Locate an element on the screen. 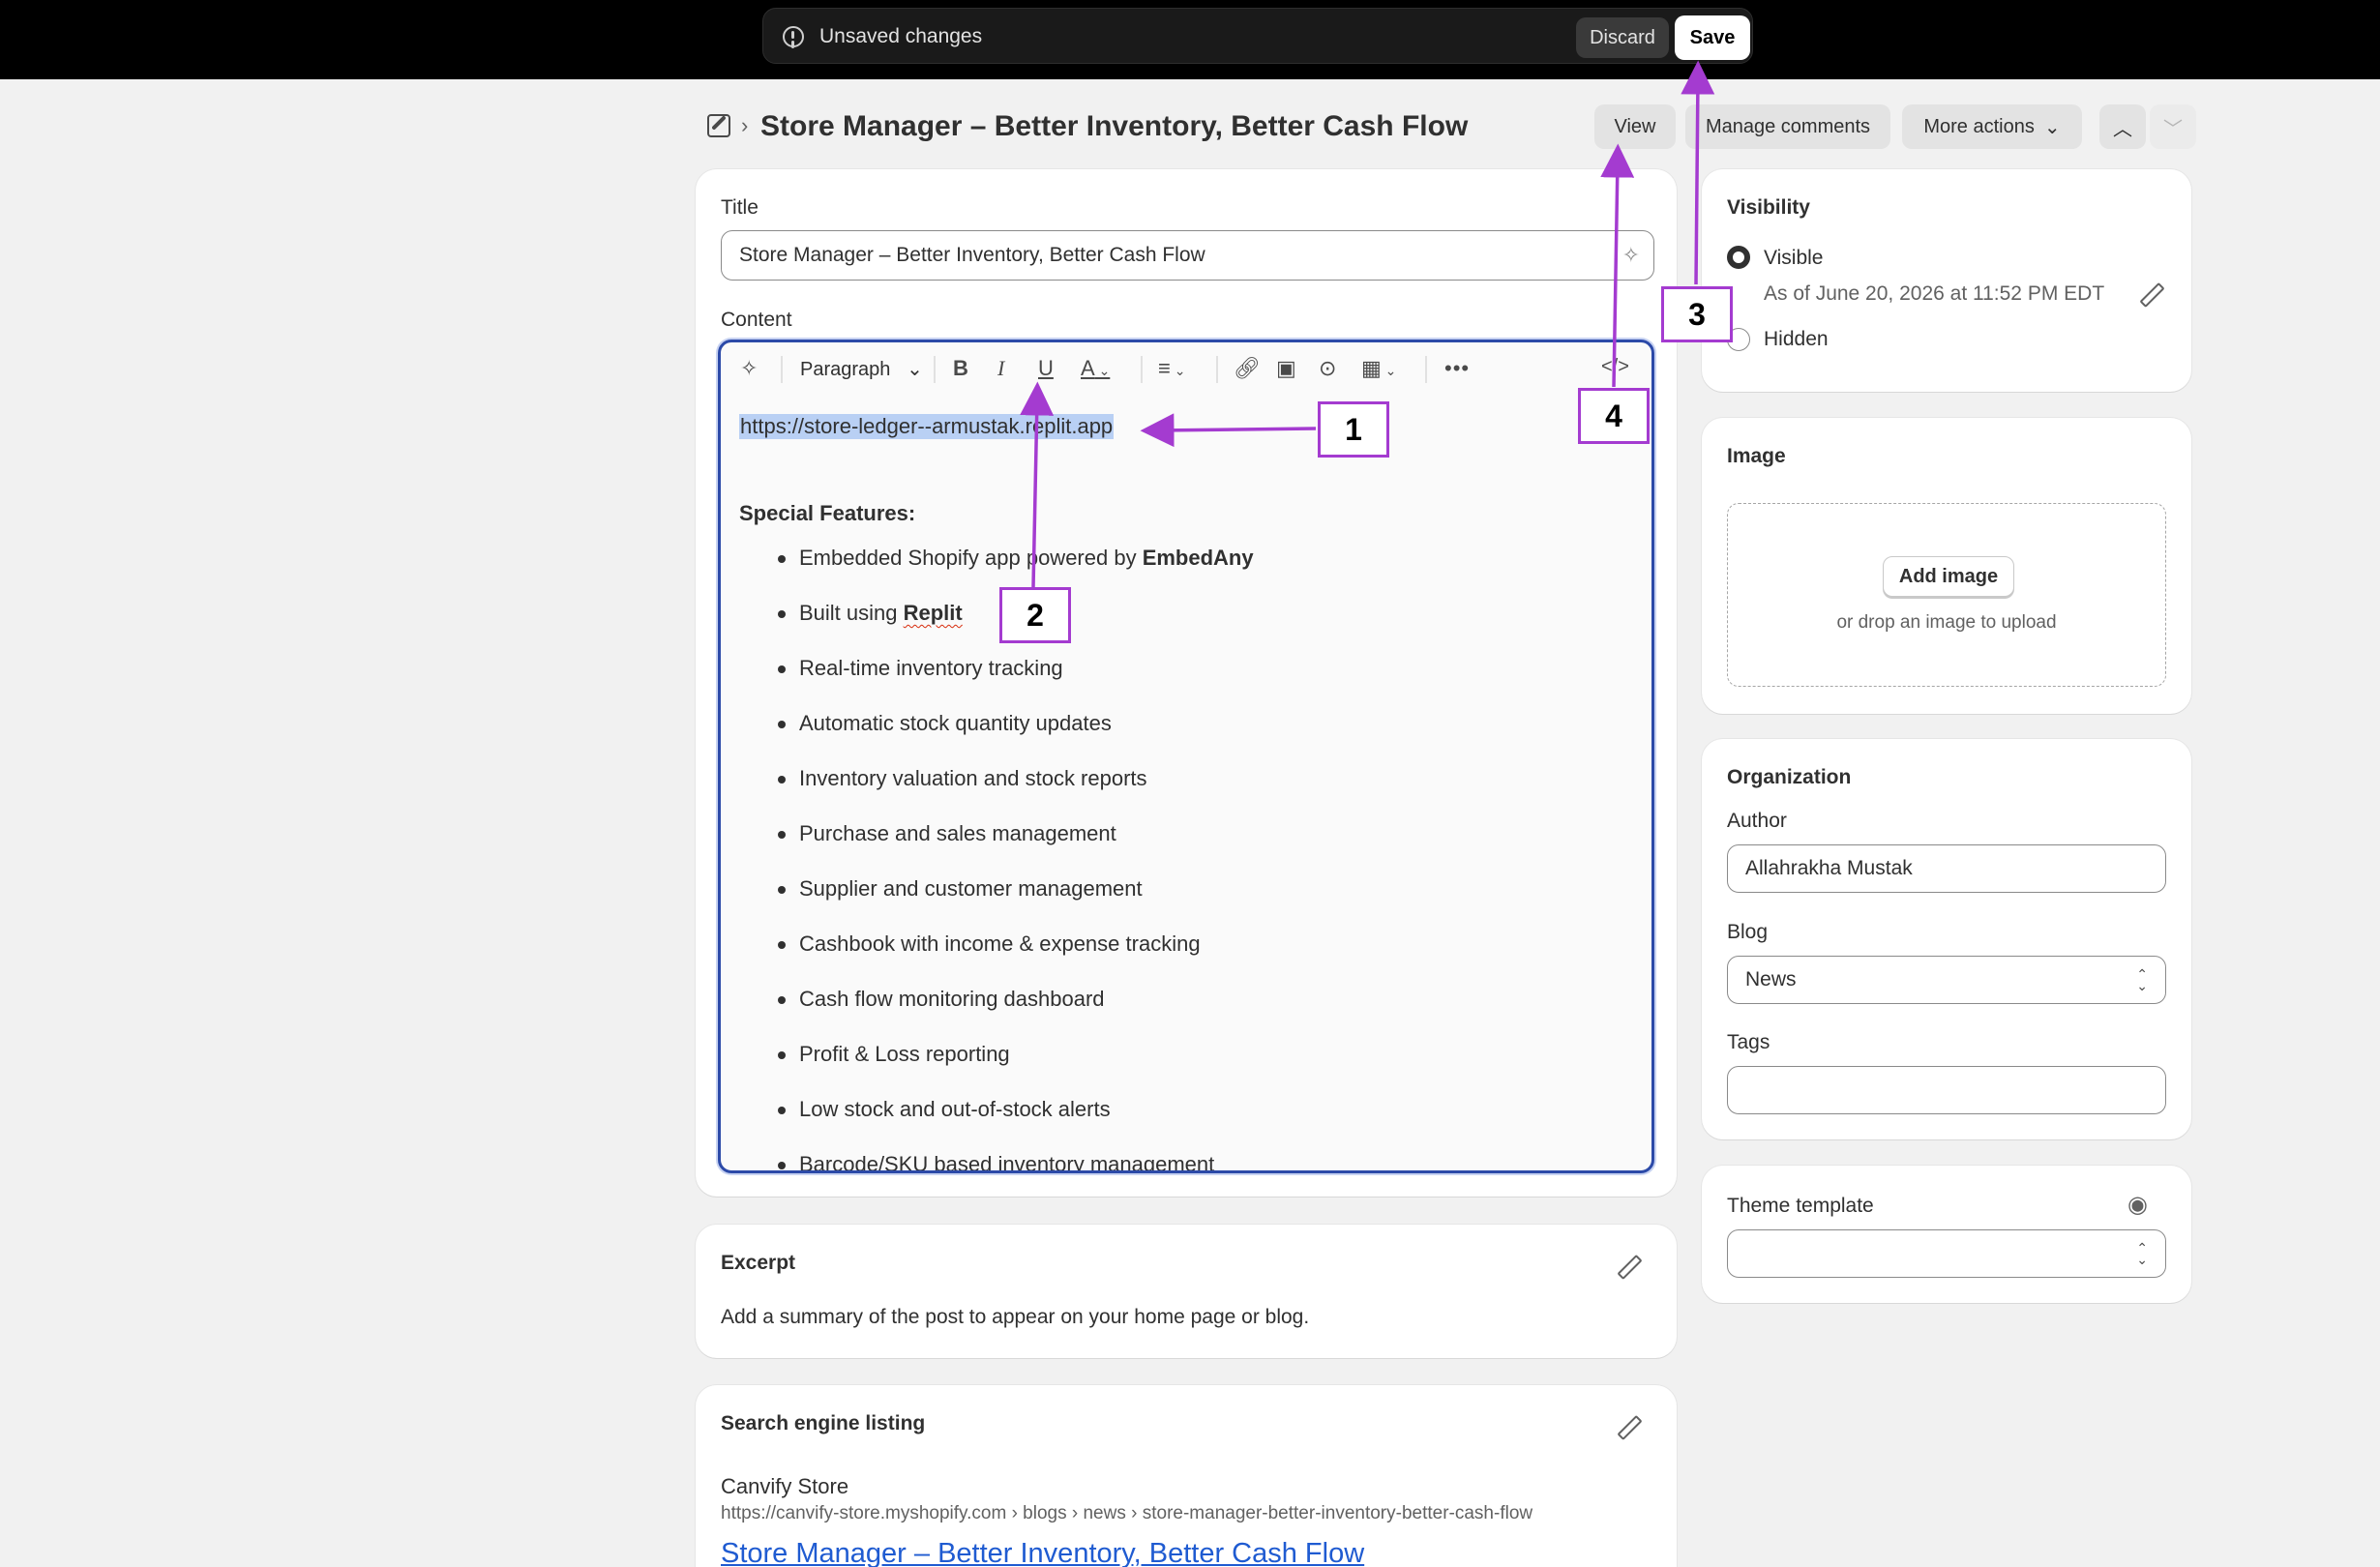 This screenshot has height=1567, width=2380. list-item: Real-time inventory tracking is located at coordinates (1016, 684).